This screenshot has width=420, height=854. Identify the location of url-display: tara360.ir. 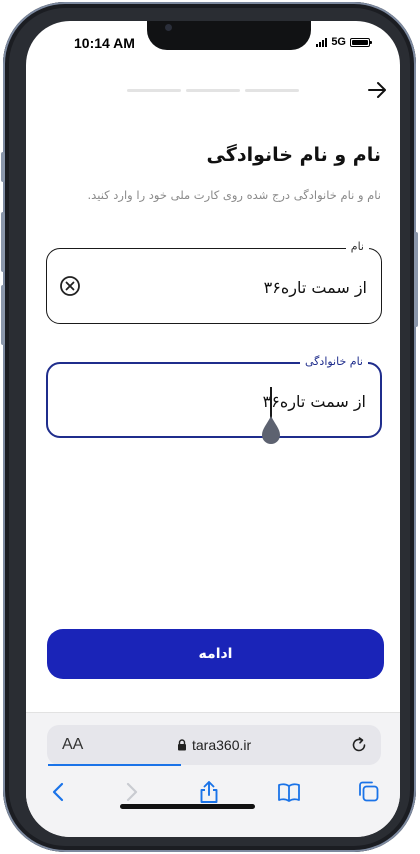
(214, 745).